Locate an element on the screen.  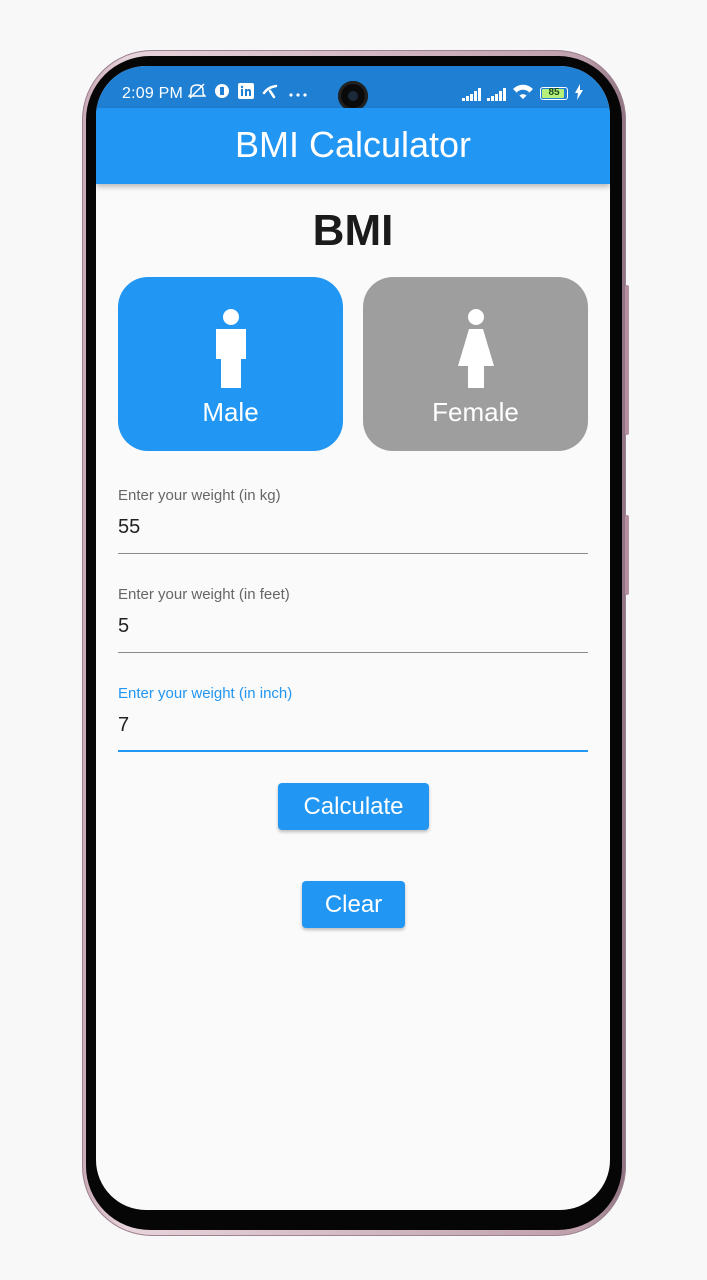
app-bar-title: BMI Calculator is located at coordinates (353, 144).